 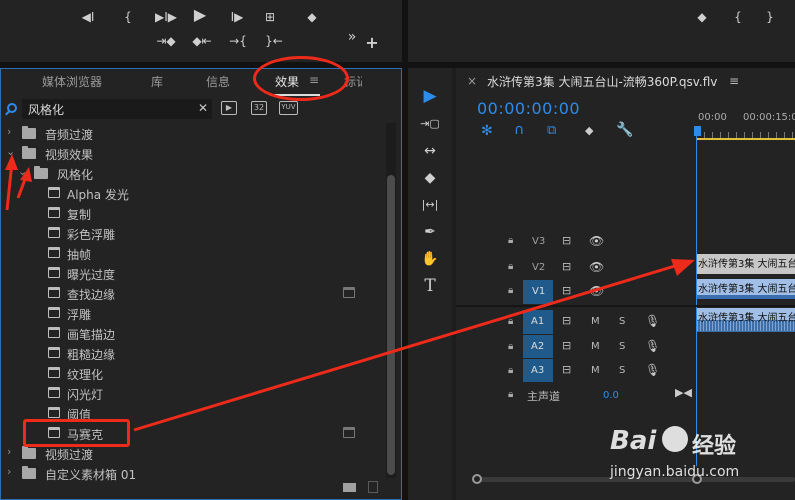 I want to click on baidu-watermark: Bai 经验 jingyan.baidu.com, so click(x=702, y=461).